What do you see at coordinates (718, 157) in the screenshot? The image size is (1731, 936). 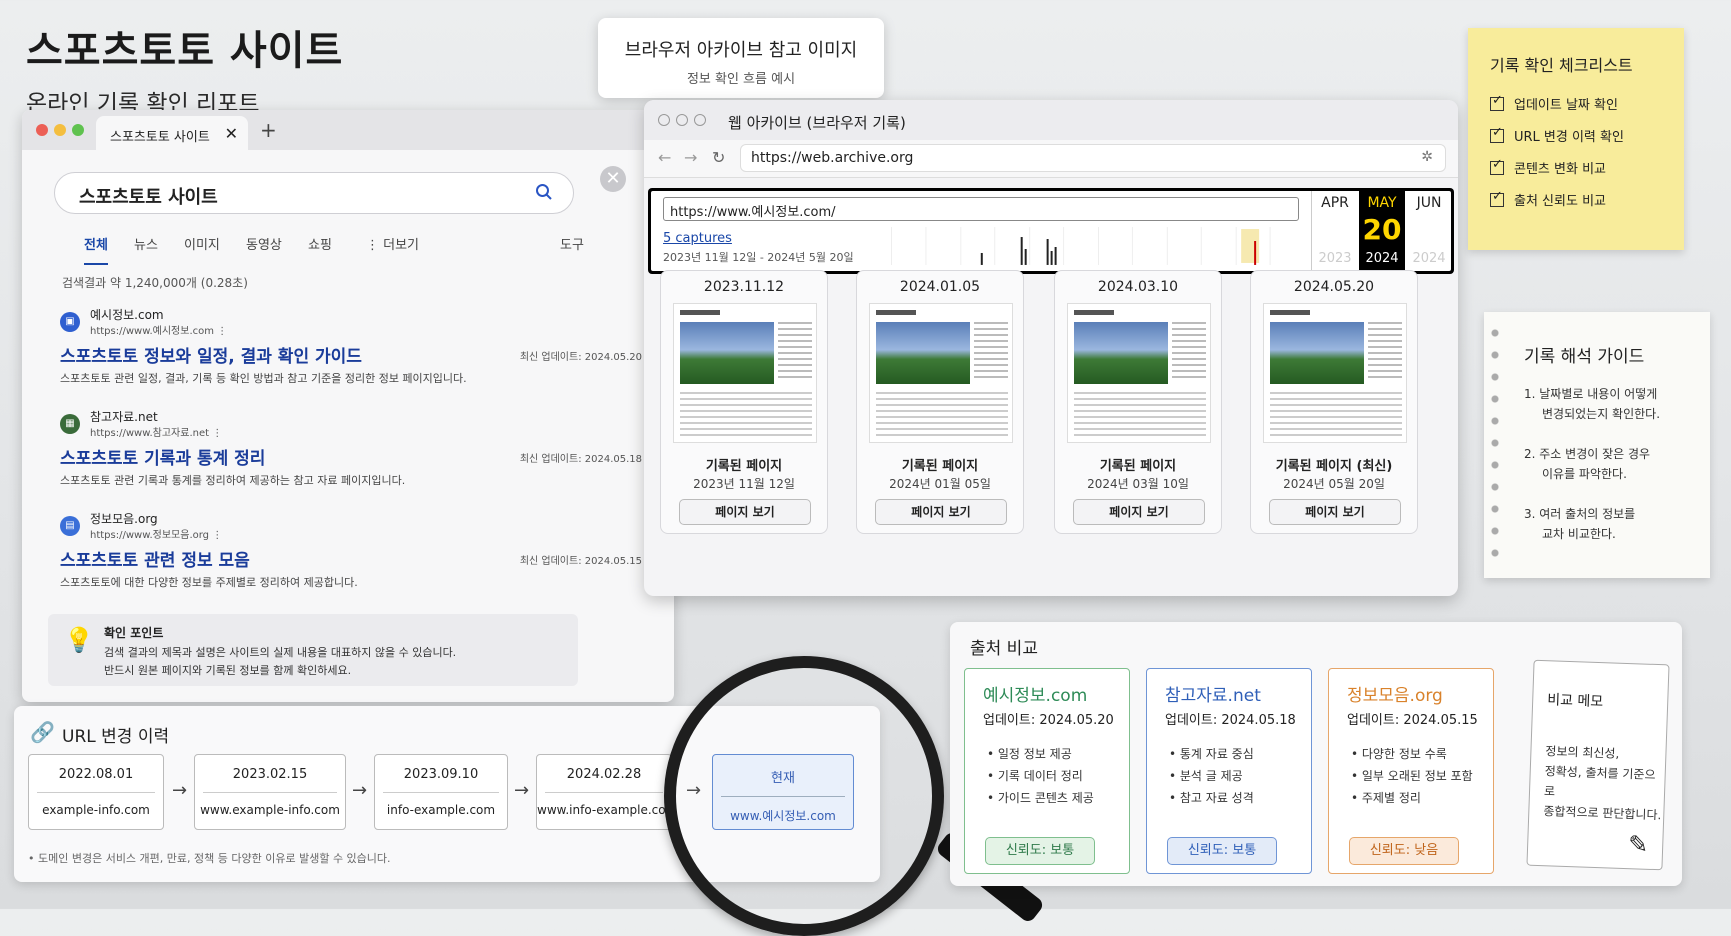 I see `reload-icon: ↻` at bounding box center [718, 157].